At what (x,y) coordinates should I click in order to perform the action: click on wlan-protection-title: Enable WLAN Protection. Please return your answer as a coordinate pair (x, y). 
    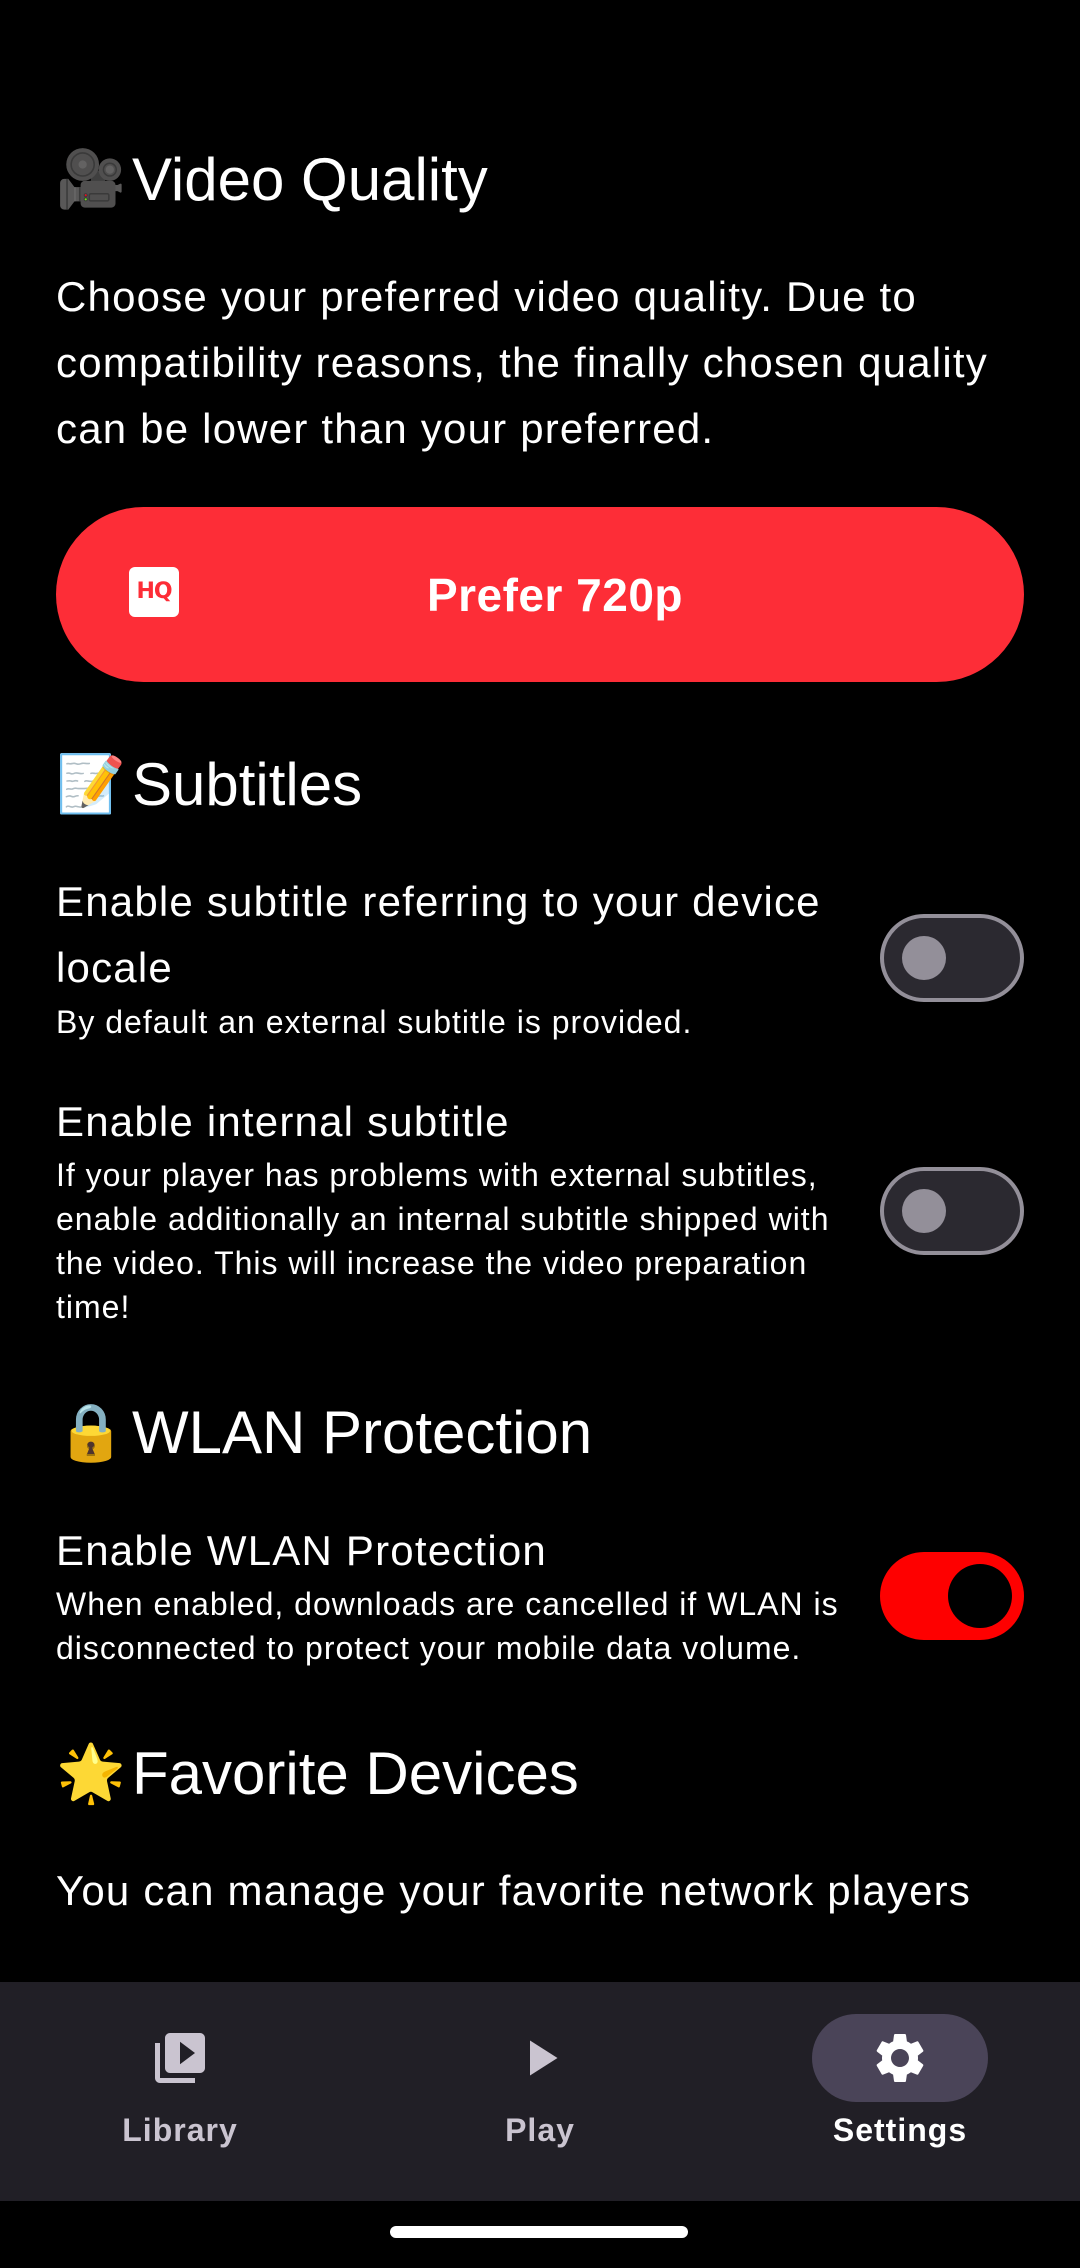
    Looking at the image, I should click on (301, 1550).